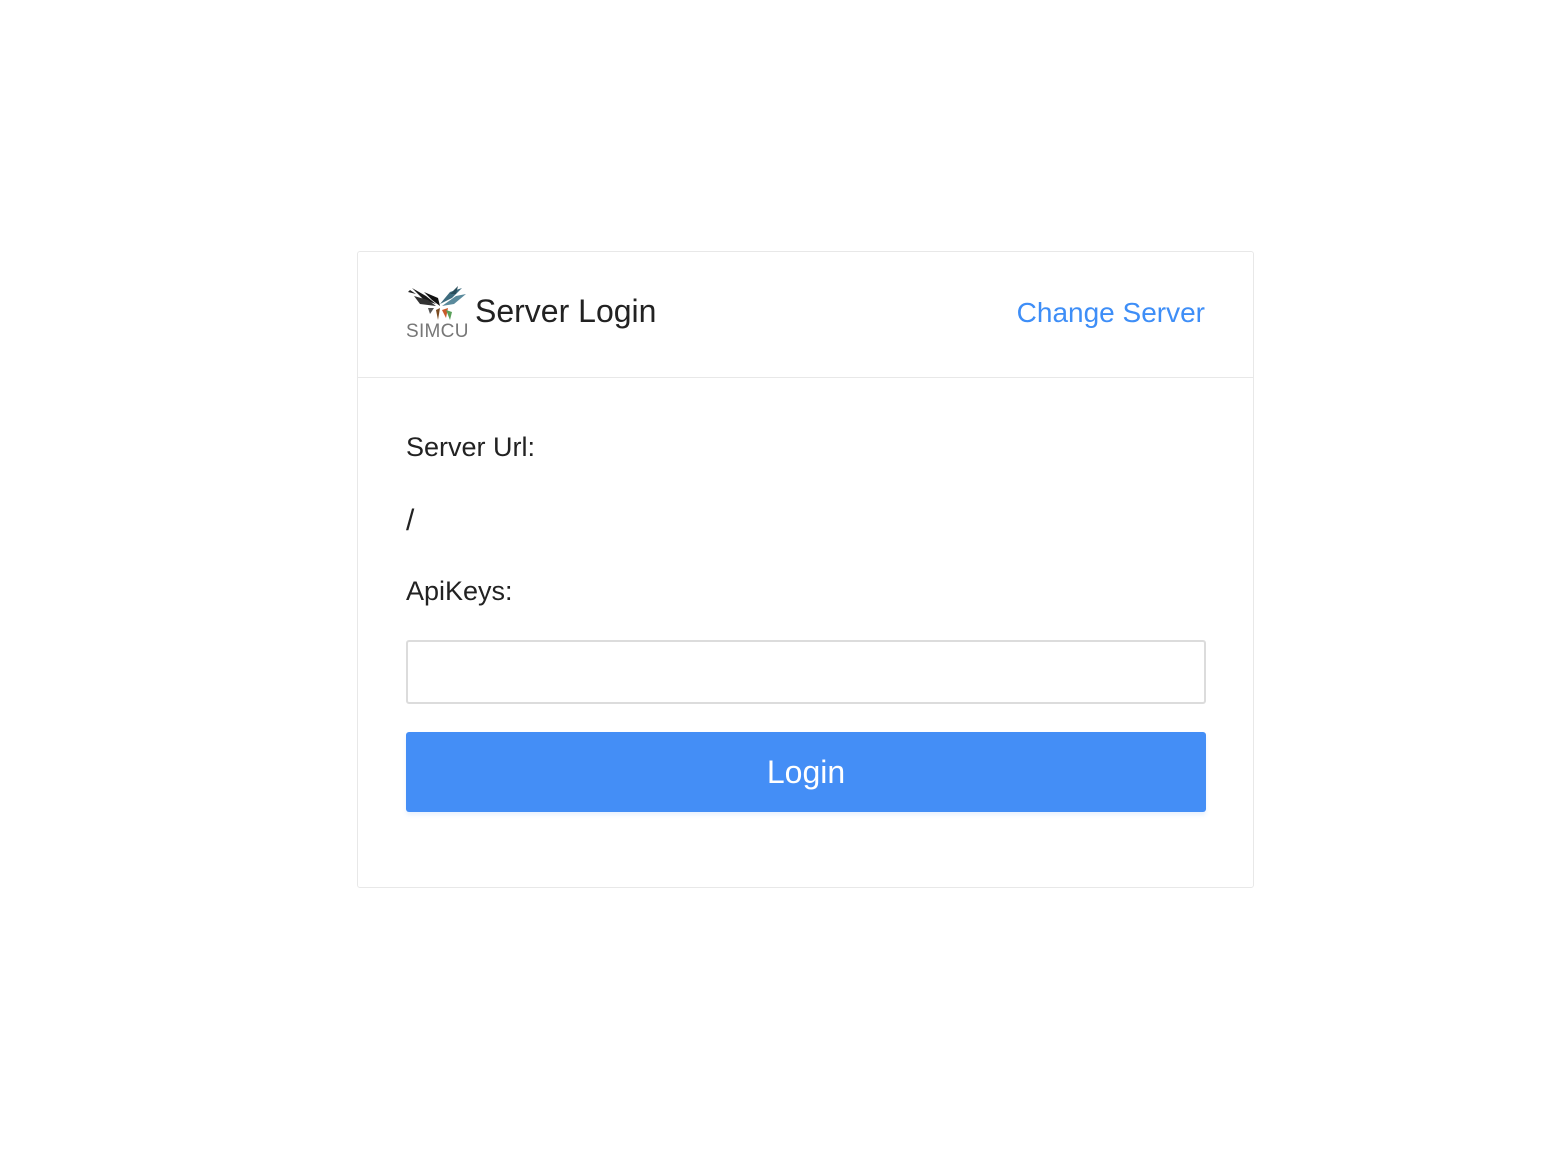  What do you see at coordinates (471, 447) in the screenshot?
I see `server-url-label: Server Url:` at bounding box center [471, 447].